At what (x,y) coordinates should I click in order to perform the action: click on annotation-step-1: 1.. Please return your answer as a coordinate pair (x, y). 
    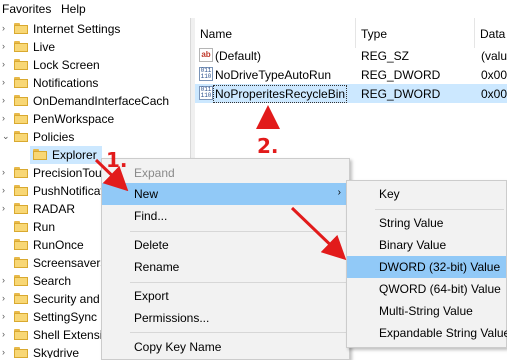
    Looking at the image, I should click on (117, 160).